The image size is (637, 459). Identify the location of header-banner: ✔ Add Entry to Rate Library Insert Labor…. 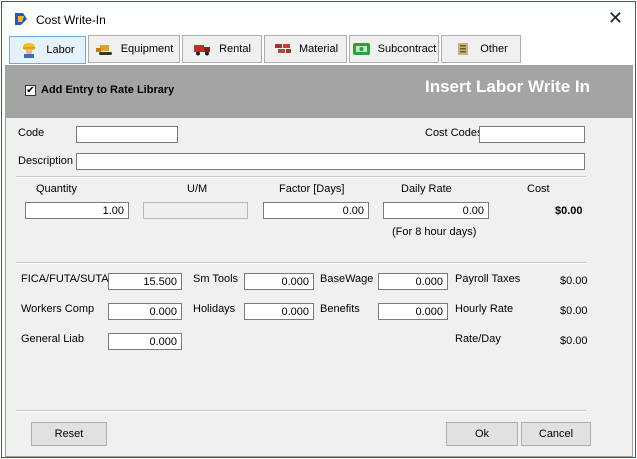
(319, 92).